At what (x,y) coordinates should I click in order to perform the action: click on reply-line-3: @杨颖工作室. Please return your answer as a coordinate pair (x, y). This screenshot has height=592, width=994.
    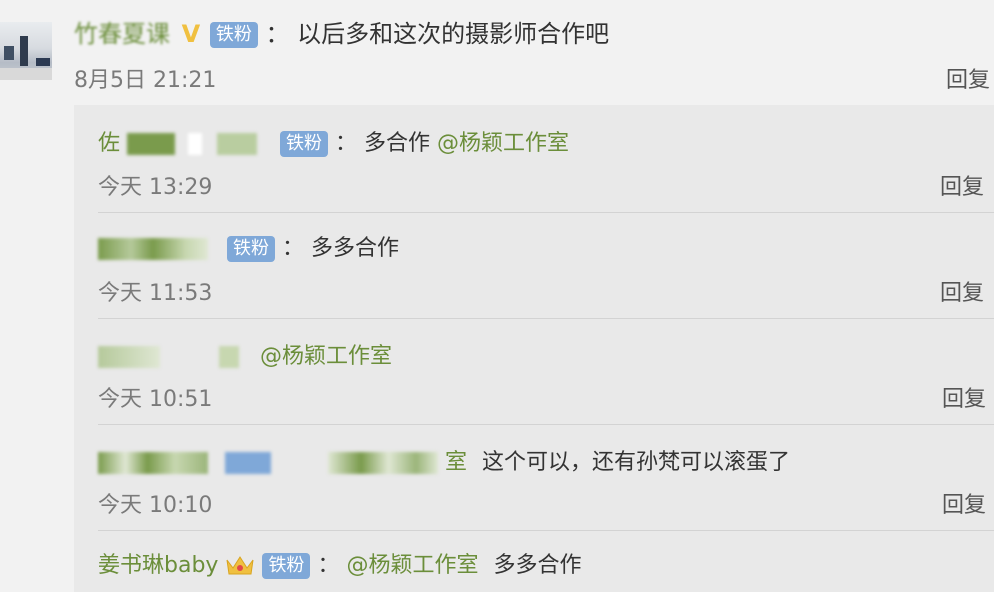
    Looking at the image, I should click on (245, 354).